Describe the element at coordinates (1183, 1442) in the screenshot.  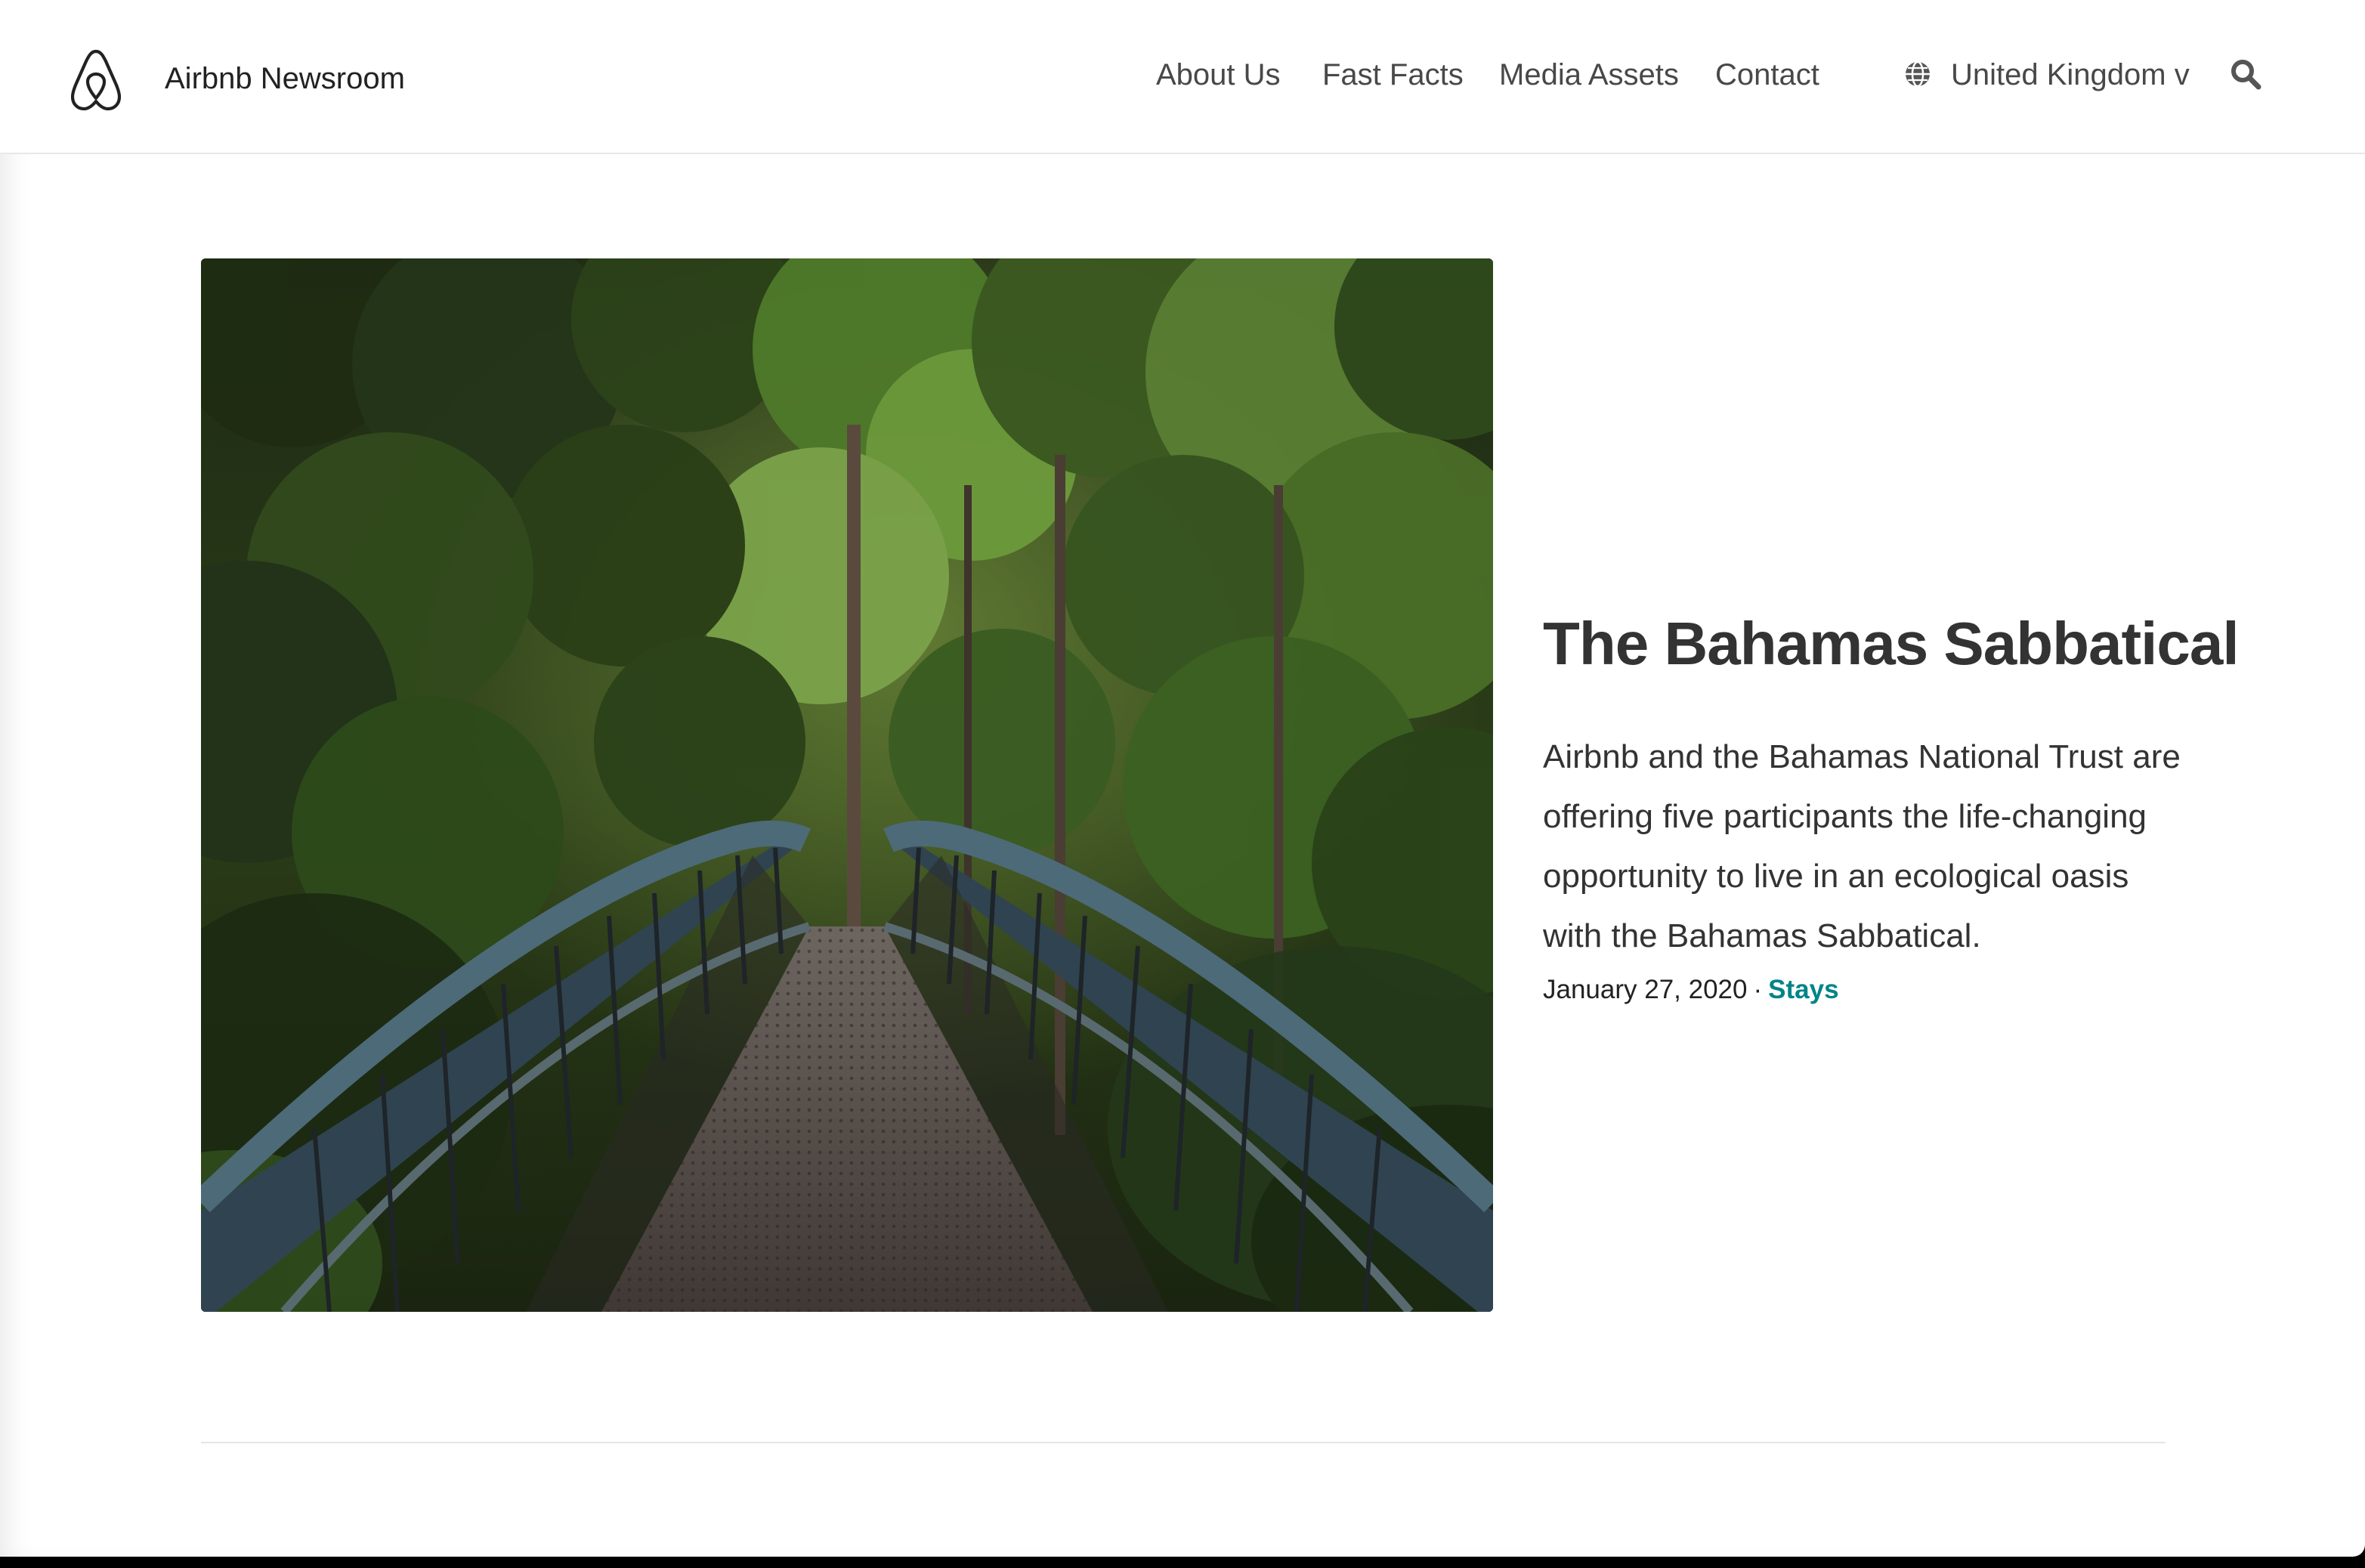
I see `section-divider` at that location.